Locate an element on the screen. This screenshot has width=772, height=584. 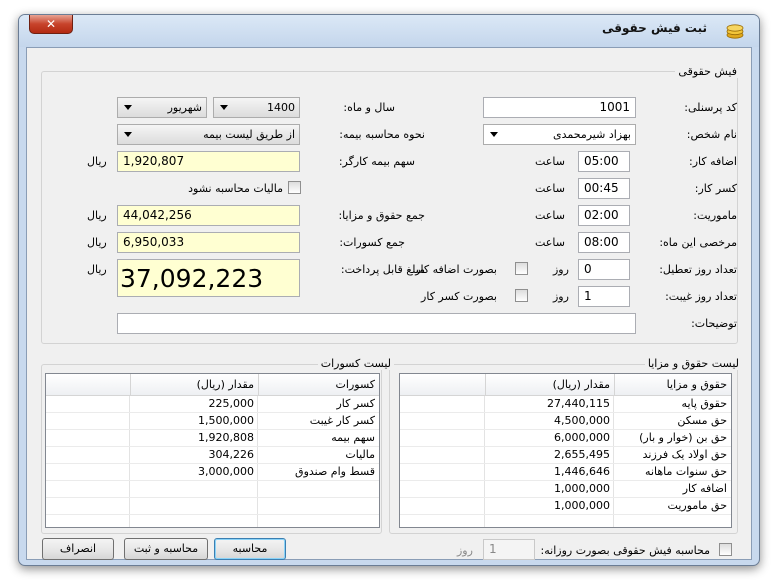
holiday-days-unit: روز is located at coordinates (561, 269).